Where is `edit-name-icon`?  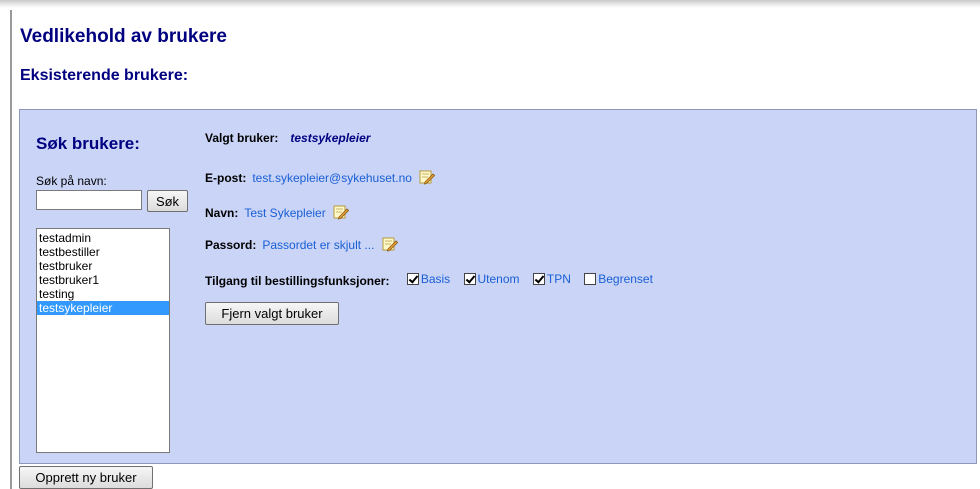 edit-name-icon is located at coordinates (341, 212).